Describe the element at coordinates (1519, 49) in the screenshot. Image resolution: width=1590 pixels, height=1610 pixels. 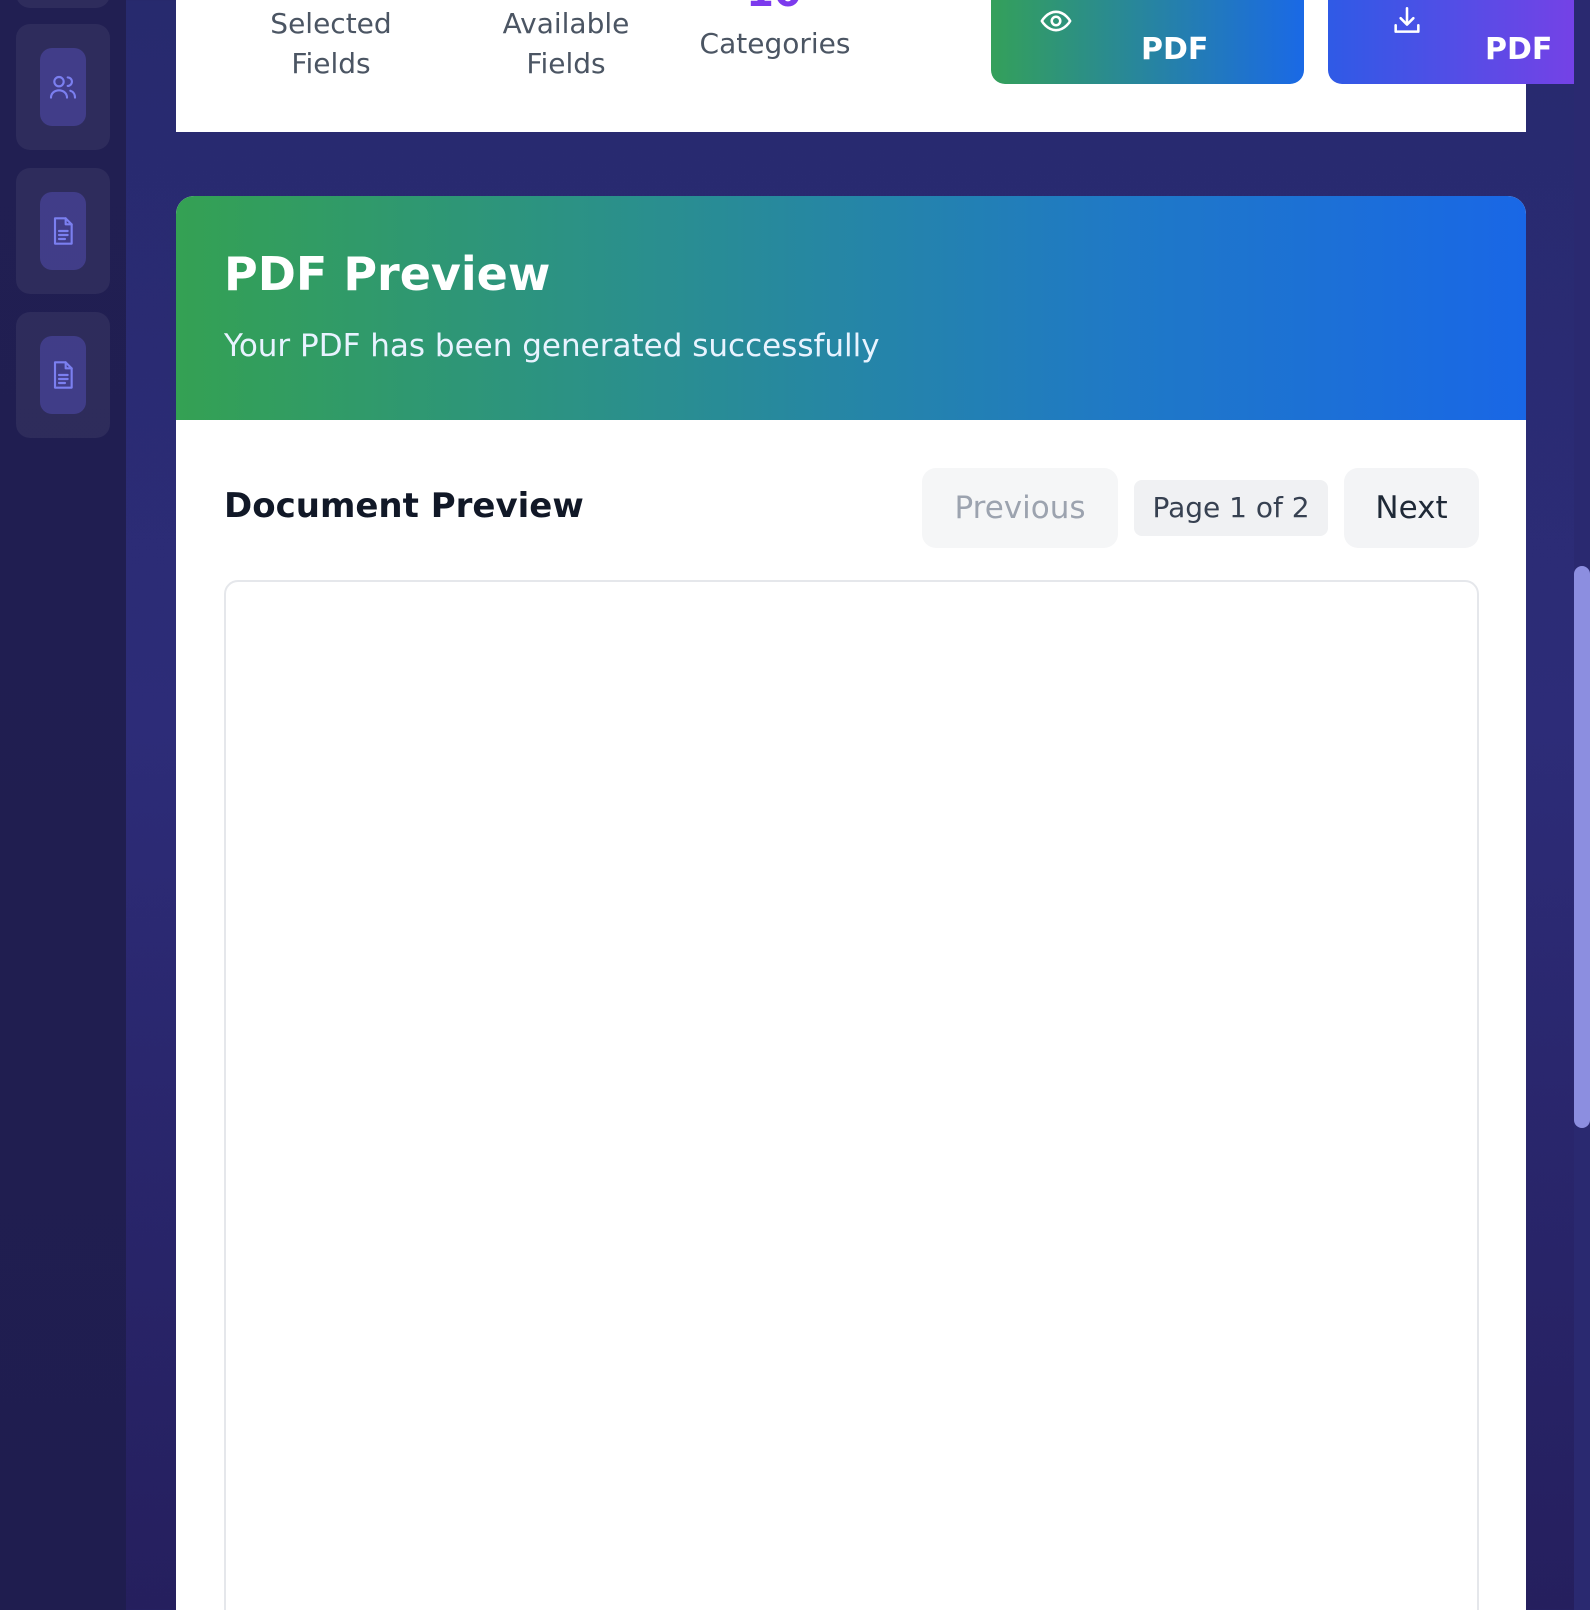
I see `download-pdf-label: PDF` at that location.